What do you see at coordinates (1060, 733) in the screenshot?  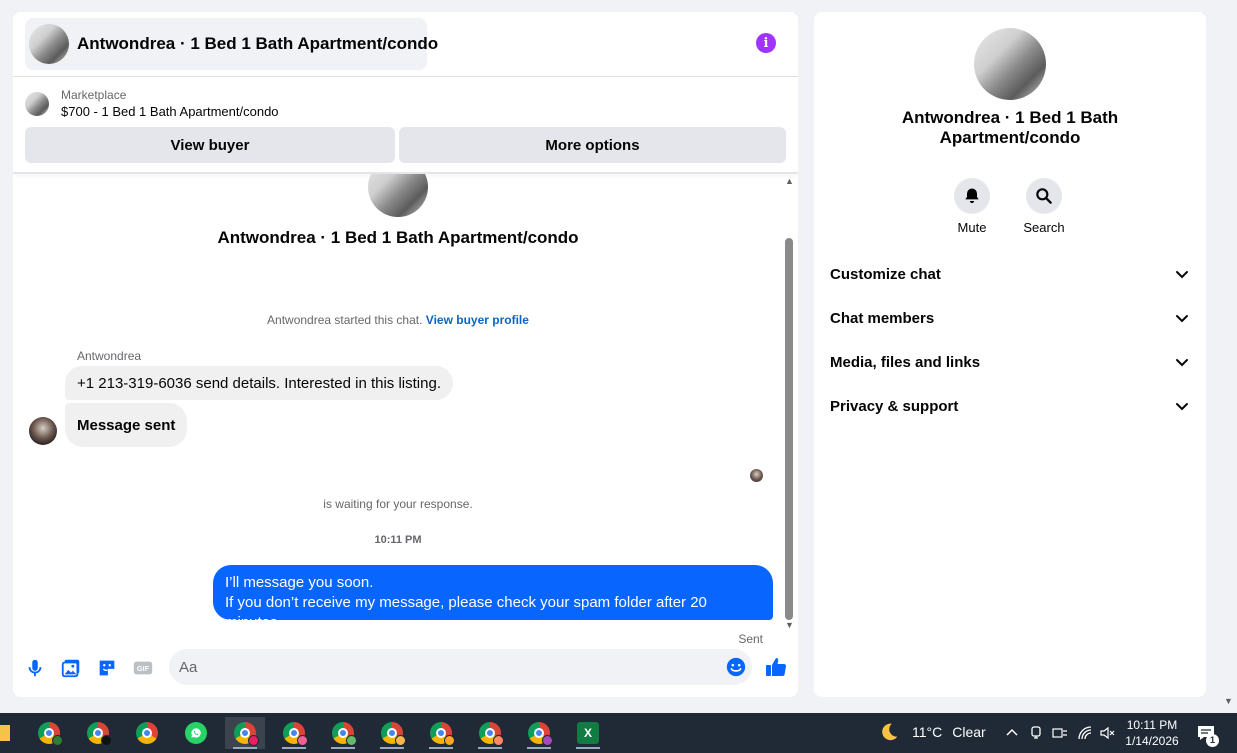 I see `ime-icon` at bounding box center [1060, 733].